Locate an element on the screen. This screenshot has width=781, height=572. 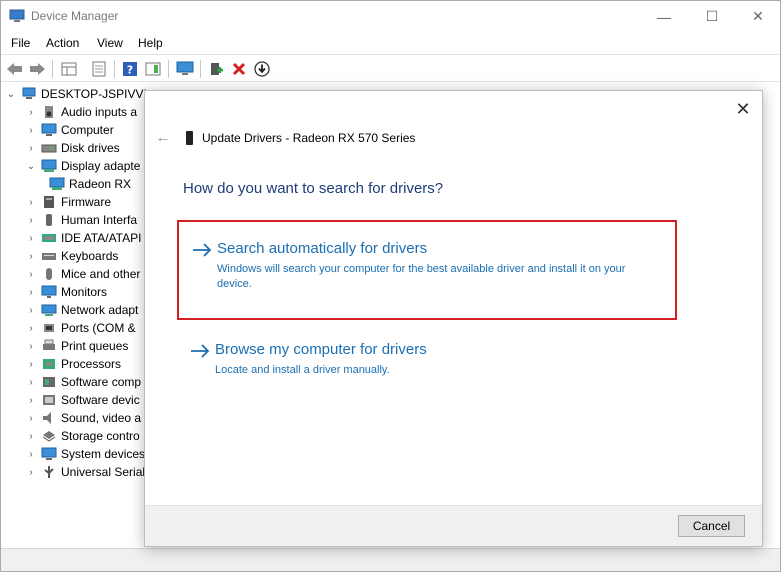
menu-view: View is located at coordinates (110, 43).